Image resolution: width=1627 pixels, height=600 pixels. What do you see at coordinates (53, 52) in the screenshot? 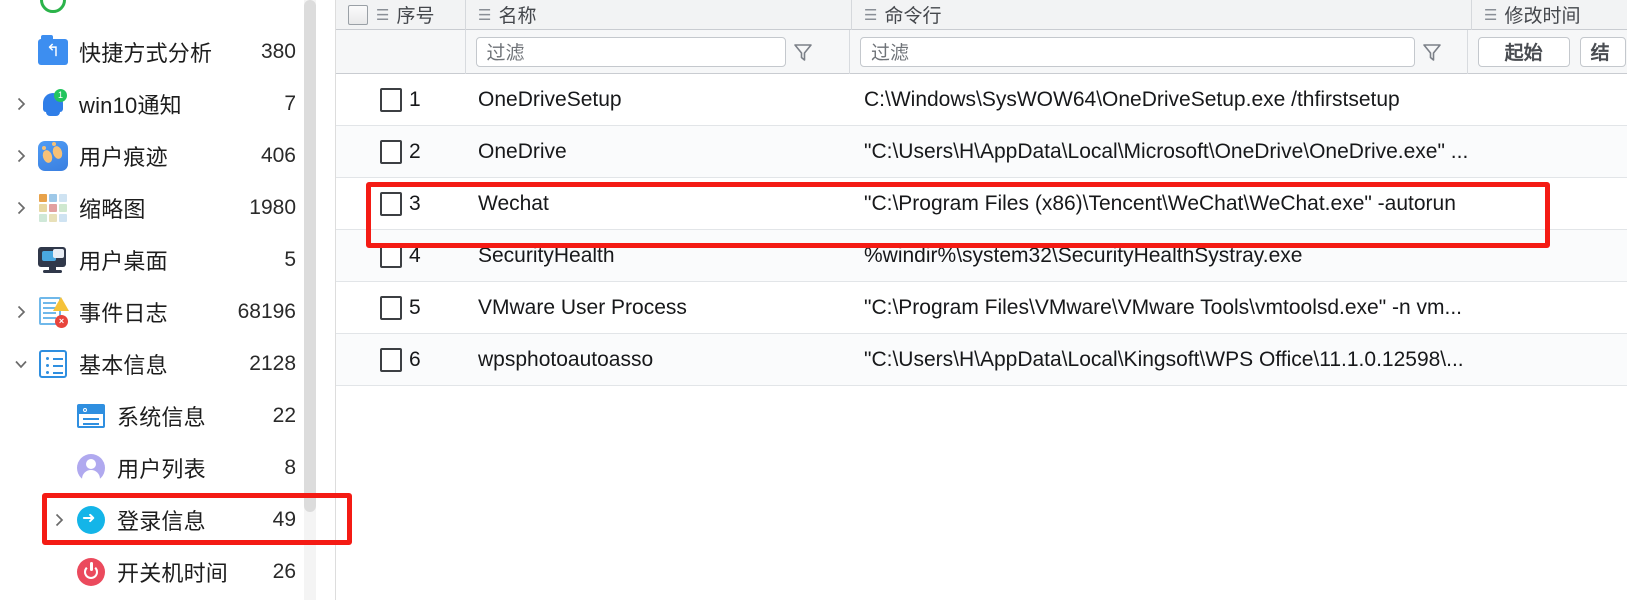
I see `shortcut-folder-icon` at bounding box center [53, 52].